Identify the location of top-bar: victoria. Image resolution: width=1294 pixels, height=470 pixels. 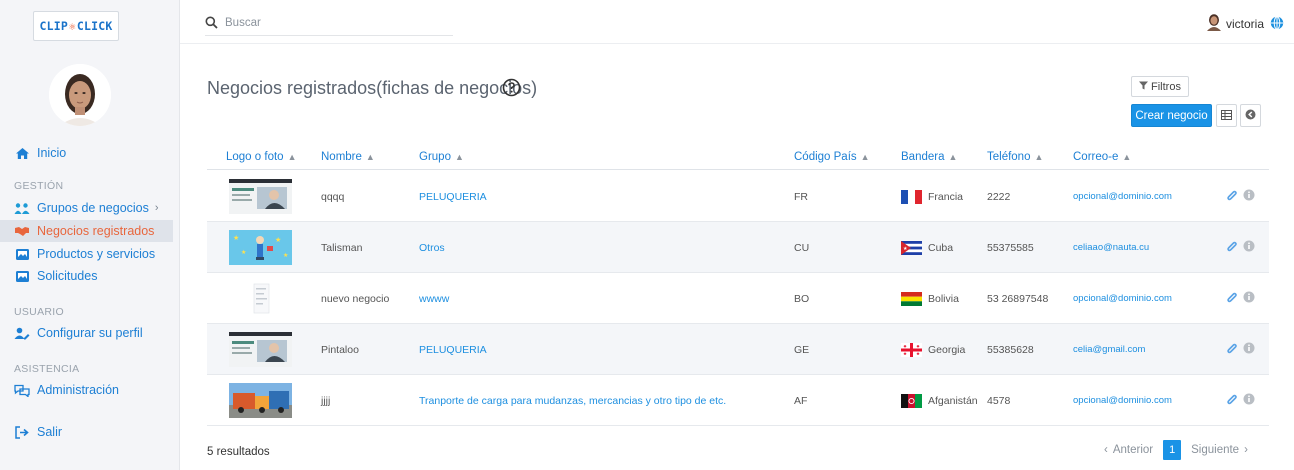
(737, 22).